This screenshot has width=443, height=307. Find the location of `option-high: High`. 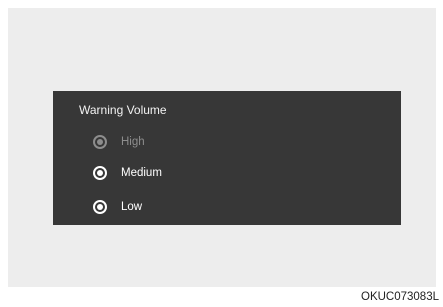

option-high: High is located at coordinates (119, 142).